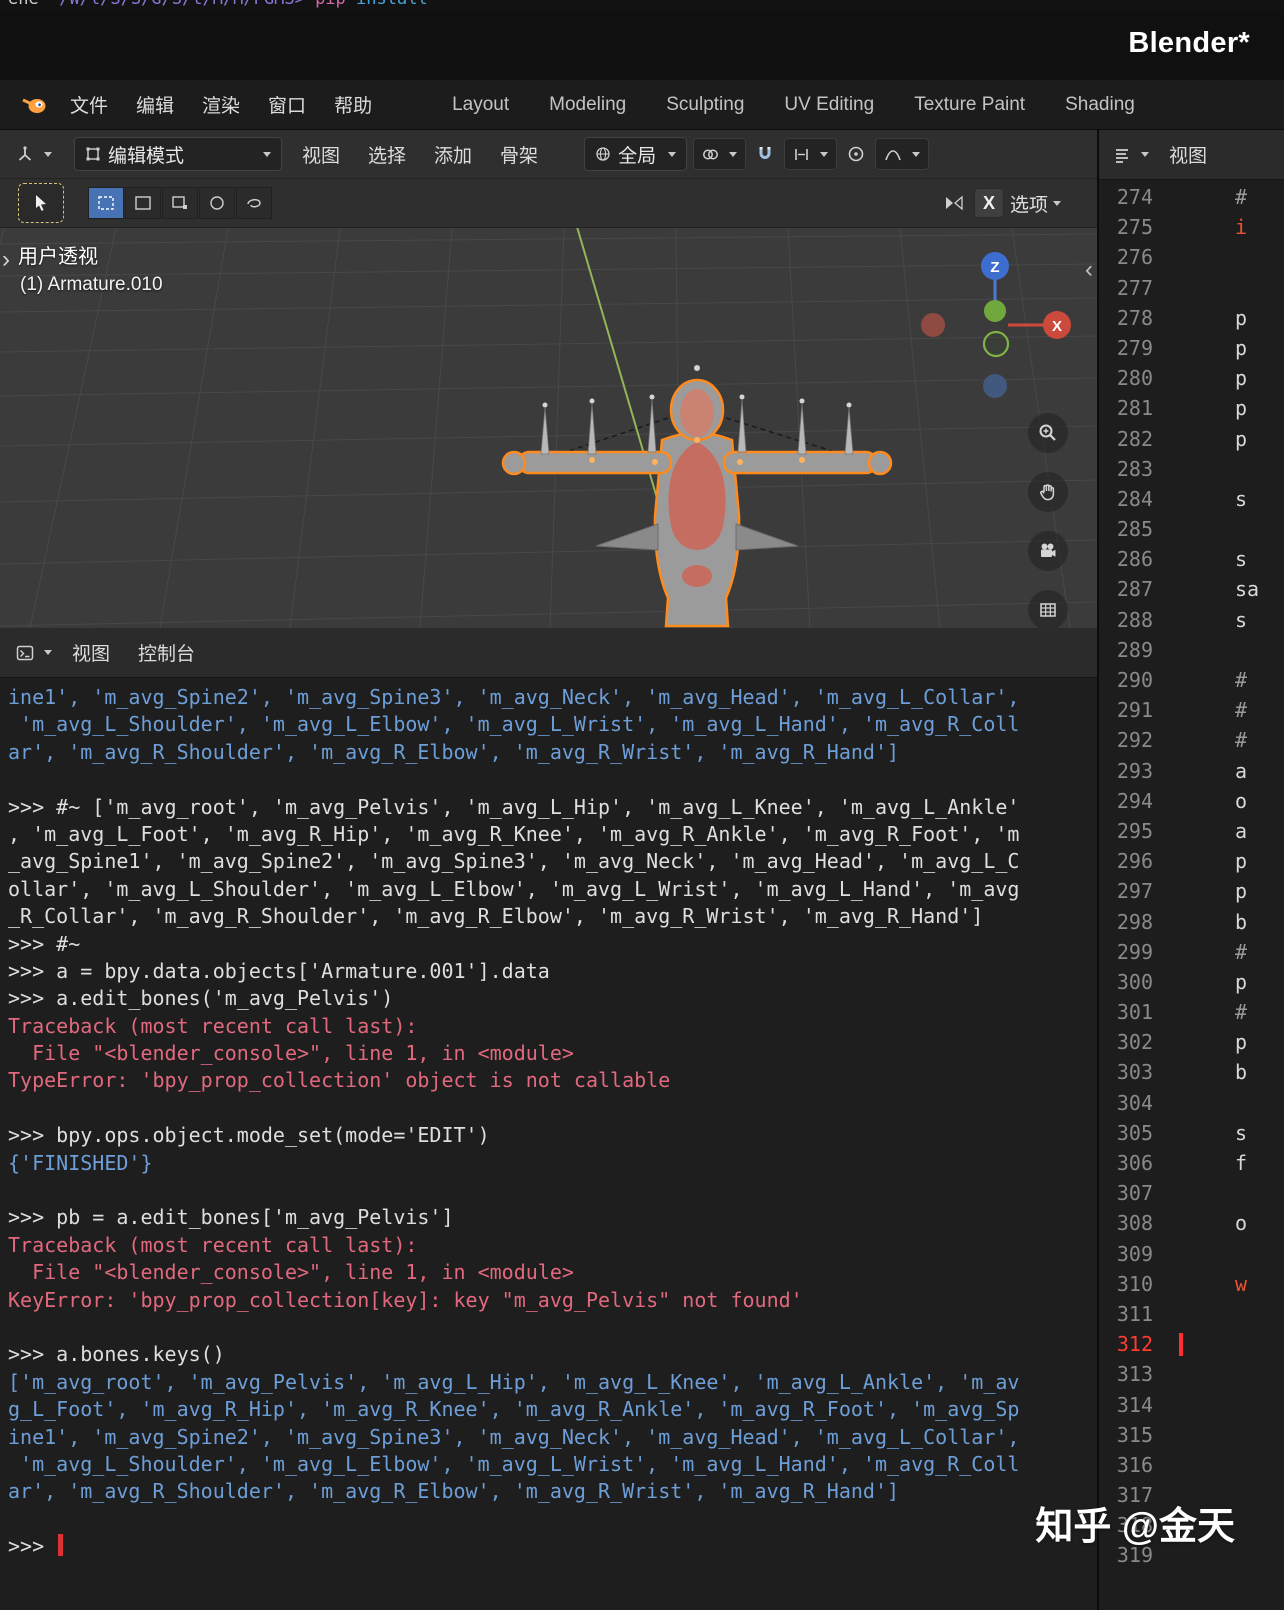  I want to click on line-number: 291, so click(1134, 710).